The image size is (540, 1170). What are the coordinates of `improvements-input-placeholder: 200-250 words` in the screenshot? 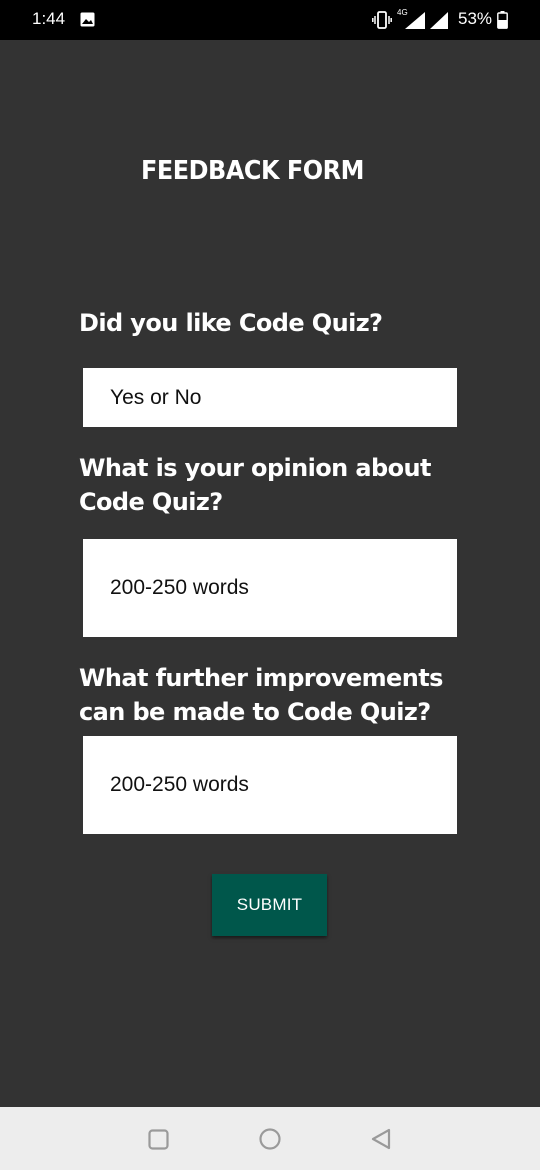 It's located at (179, 784).